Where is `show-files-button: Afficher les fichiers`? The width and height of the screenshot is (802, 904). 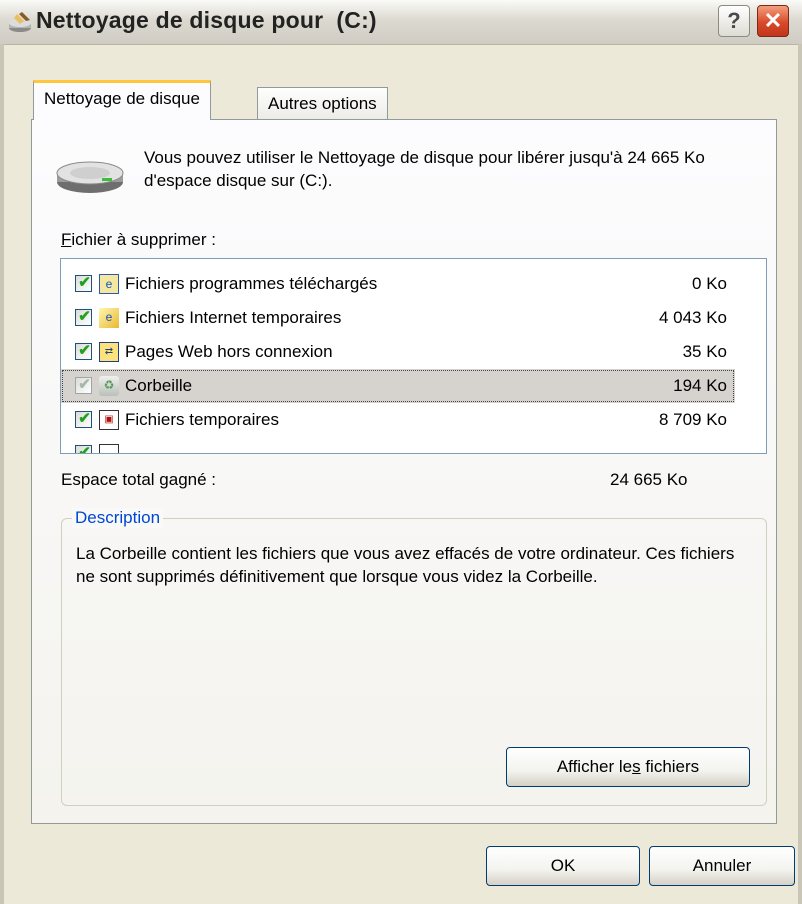
show-files-button: Afficher les fichiers is located at coordinates (628, 767).